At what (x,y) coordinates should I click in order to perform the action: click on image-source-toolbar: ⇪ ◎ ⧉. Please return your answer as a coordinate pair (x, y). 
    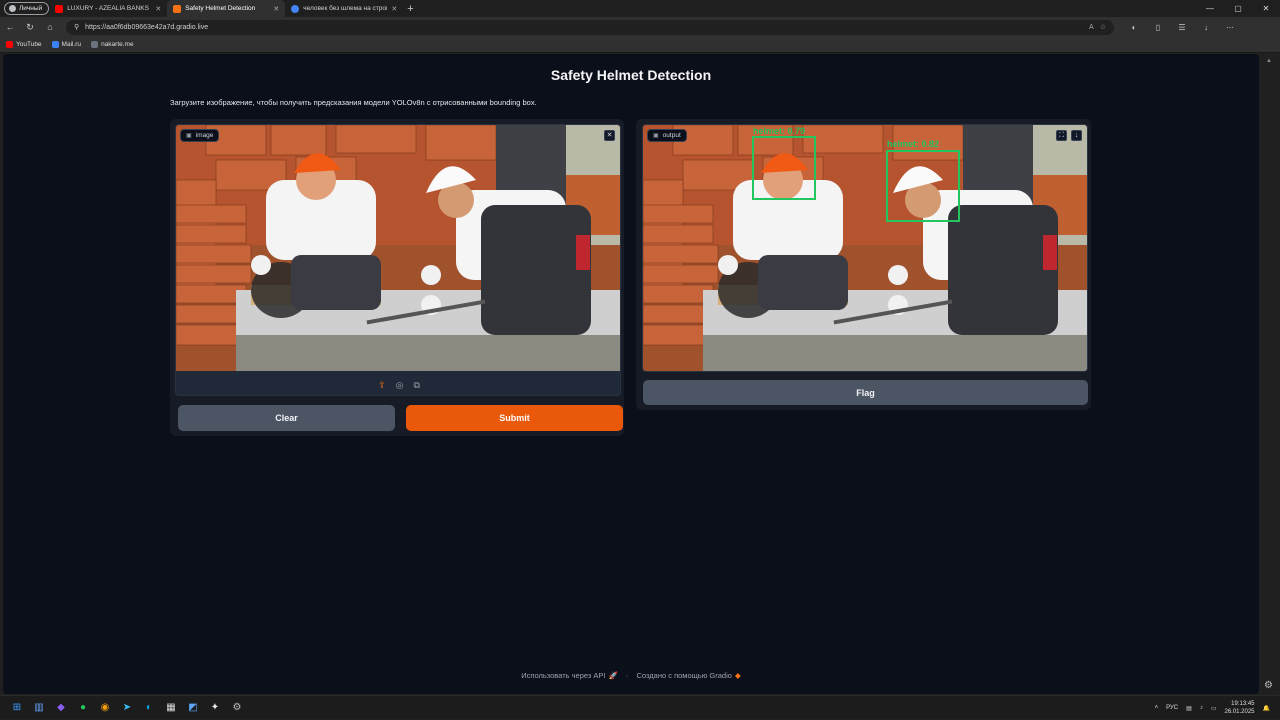
    Looking at the image, I should click on (398, 384).